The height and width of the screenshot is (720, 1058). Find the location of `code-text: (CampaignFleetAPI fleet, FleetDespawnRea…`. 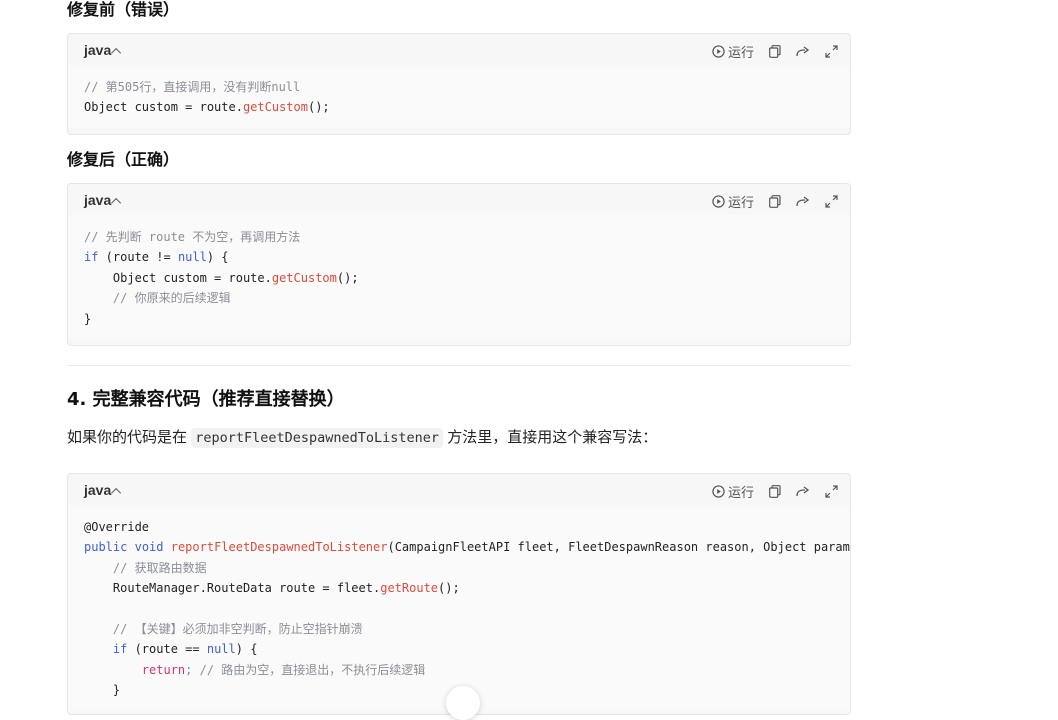

code-text: (CampaignFleetAPI fleet, FleetDespawnRea… is located at coordinates (619, 547).